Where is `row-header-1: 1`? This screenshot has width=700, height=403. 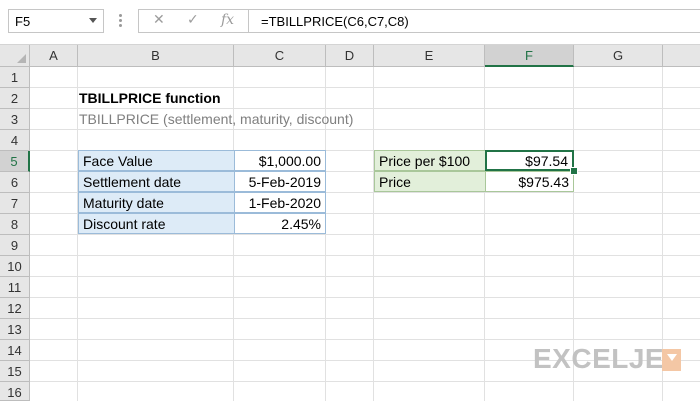 row-header-1: 1 is located at coordinates (15, 77).